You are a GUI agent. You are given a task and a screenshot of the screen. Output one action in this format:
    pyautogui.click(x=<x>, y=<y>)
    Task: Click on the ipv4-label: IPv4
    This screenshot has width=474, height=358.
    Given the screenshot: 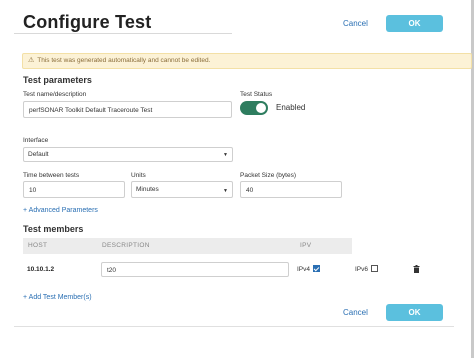 What is the action you would take?
    pyautogui.click(x=304, y=269)
    